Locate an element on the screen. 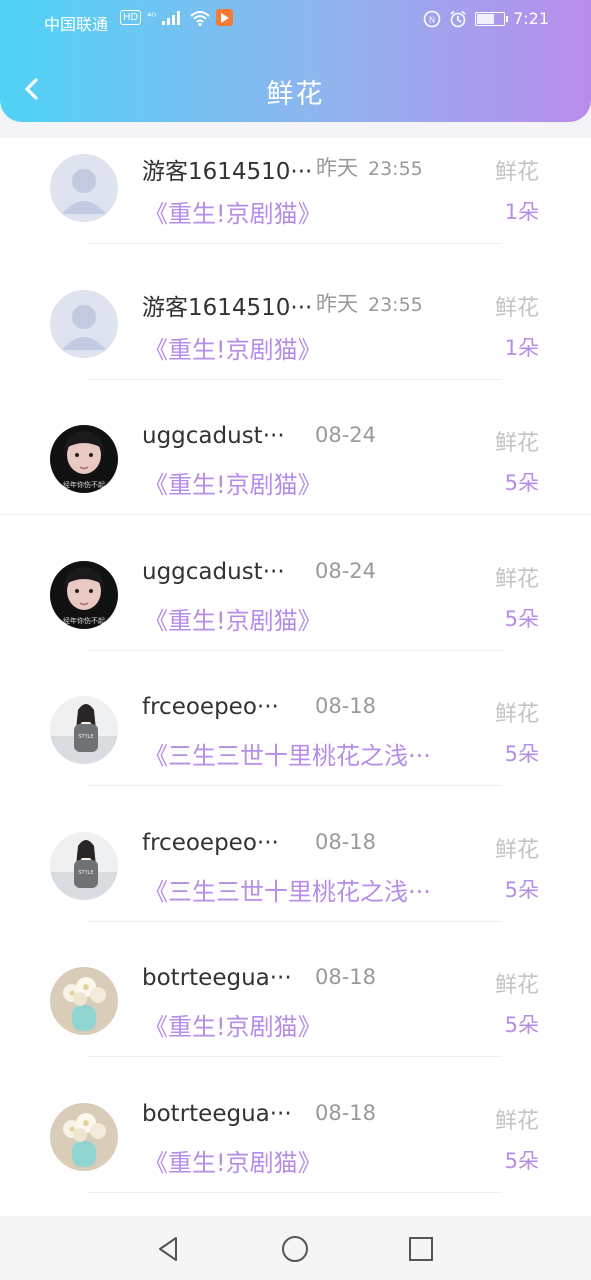 The height and width of the screenshot is (1280, 591). page-title: 鲜花 is located at coordinates (295, 94).